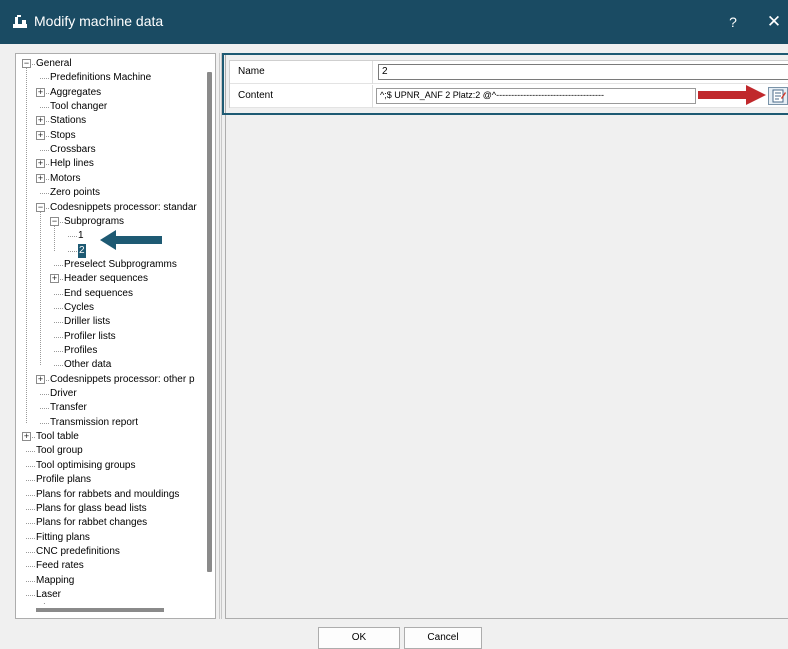 The height and width of the screenshot is (649, 788). Describe the element at coordinates (209, 322) in the screenshot. I see `tree-vertical-scroll-thumb` at that location.